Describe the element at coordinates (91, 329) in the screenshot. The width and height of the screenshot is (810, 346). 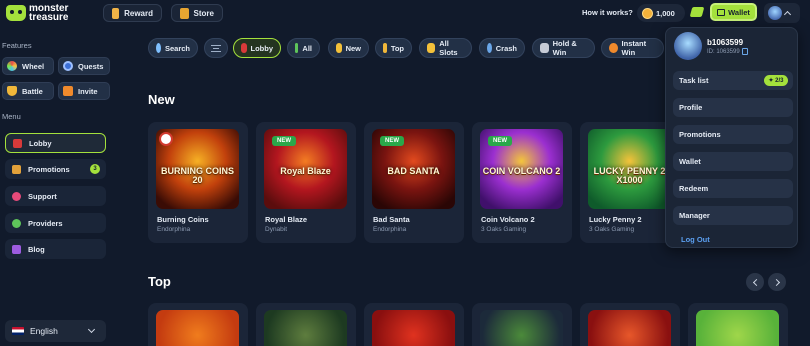
I see `chevron-down-icon` at that location.